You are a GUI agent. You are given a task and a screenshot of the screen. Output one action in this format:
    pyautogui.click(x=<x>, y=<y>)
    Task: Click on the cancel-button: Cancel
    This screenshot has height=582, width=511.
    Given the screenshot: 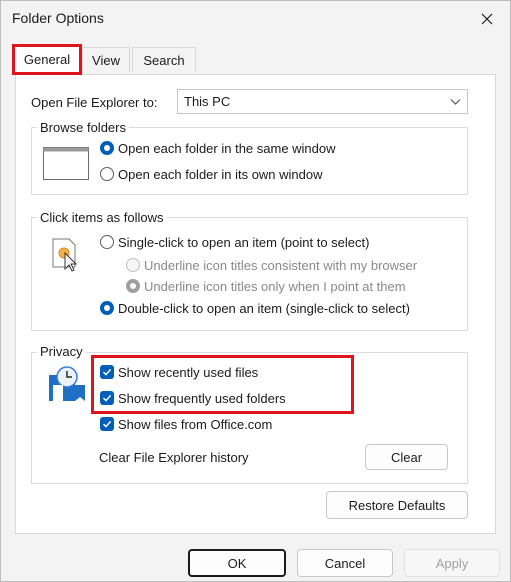 What is the action you would take?
    pyautogui.click(x=345, y=563)
    